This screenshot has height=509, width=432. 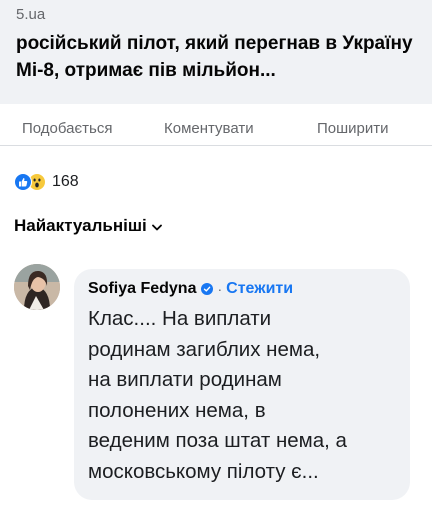 What do you see at coordinates (142, 289) in the screenshot?
I see `comment-author: Sofiya Fedyna` at bounding box center [142, 289].